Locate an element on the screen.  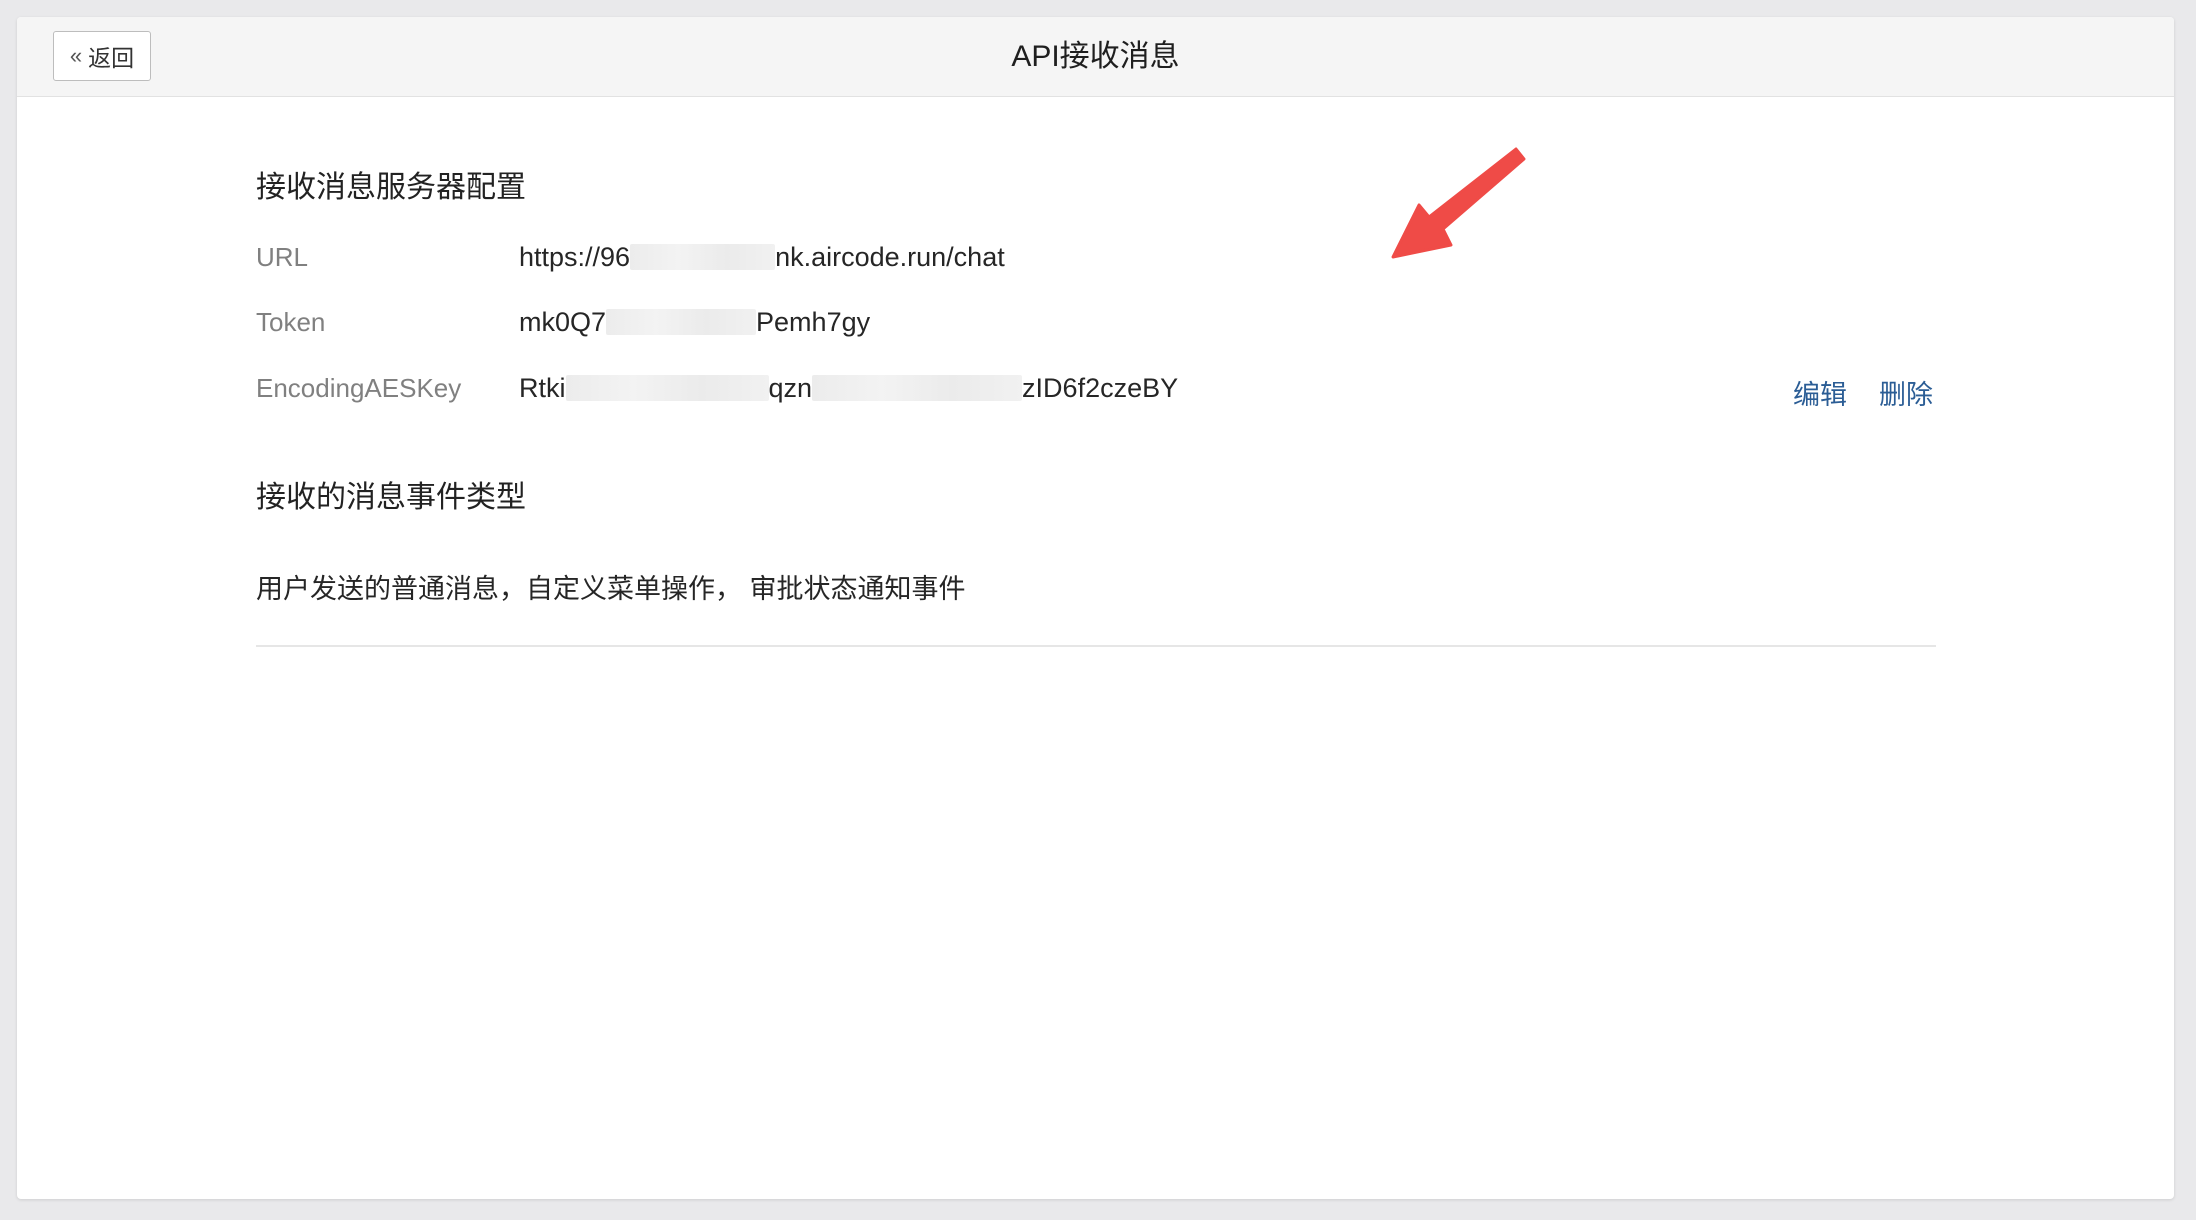
top-bar: « 返回 API接收消息 is located at coordinates (1095, 57).